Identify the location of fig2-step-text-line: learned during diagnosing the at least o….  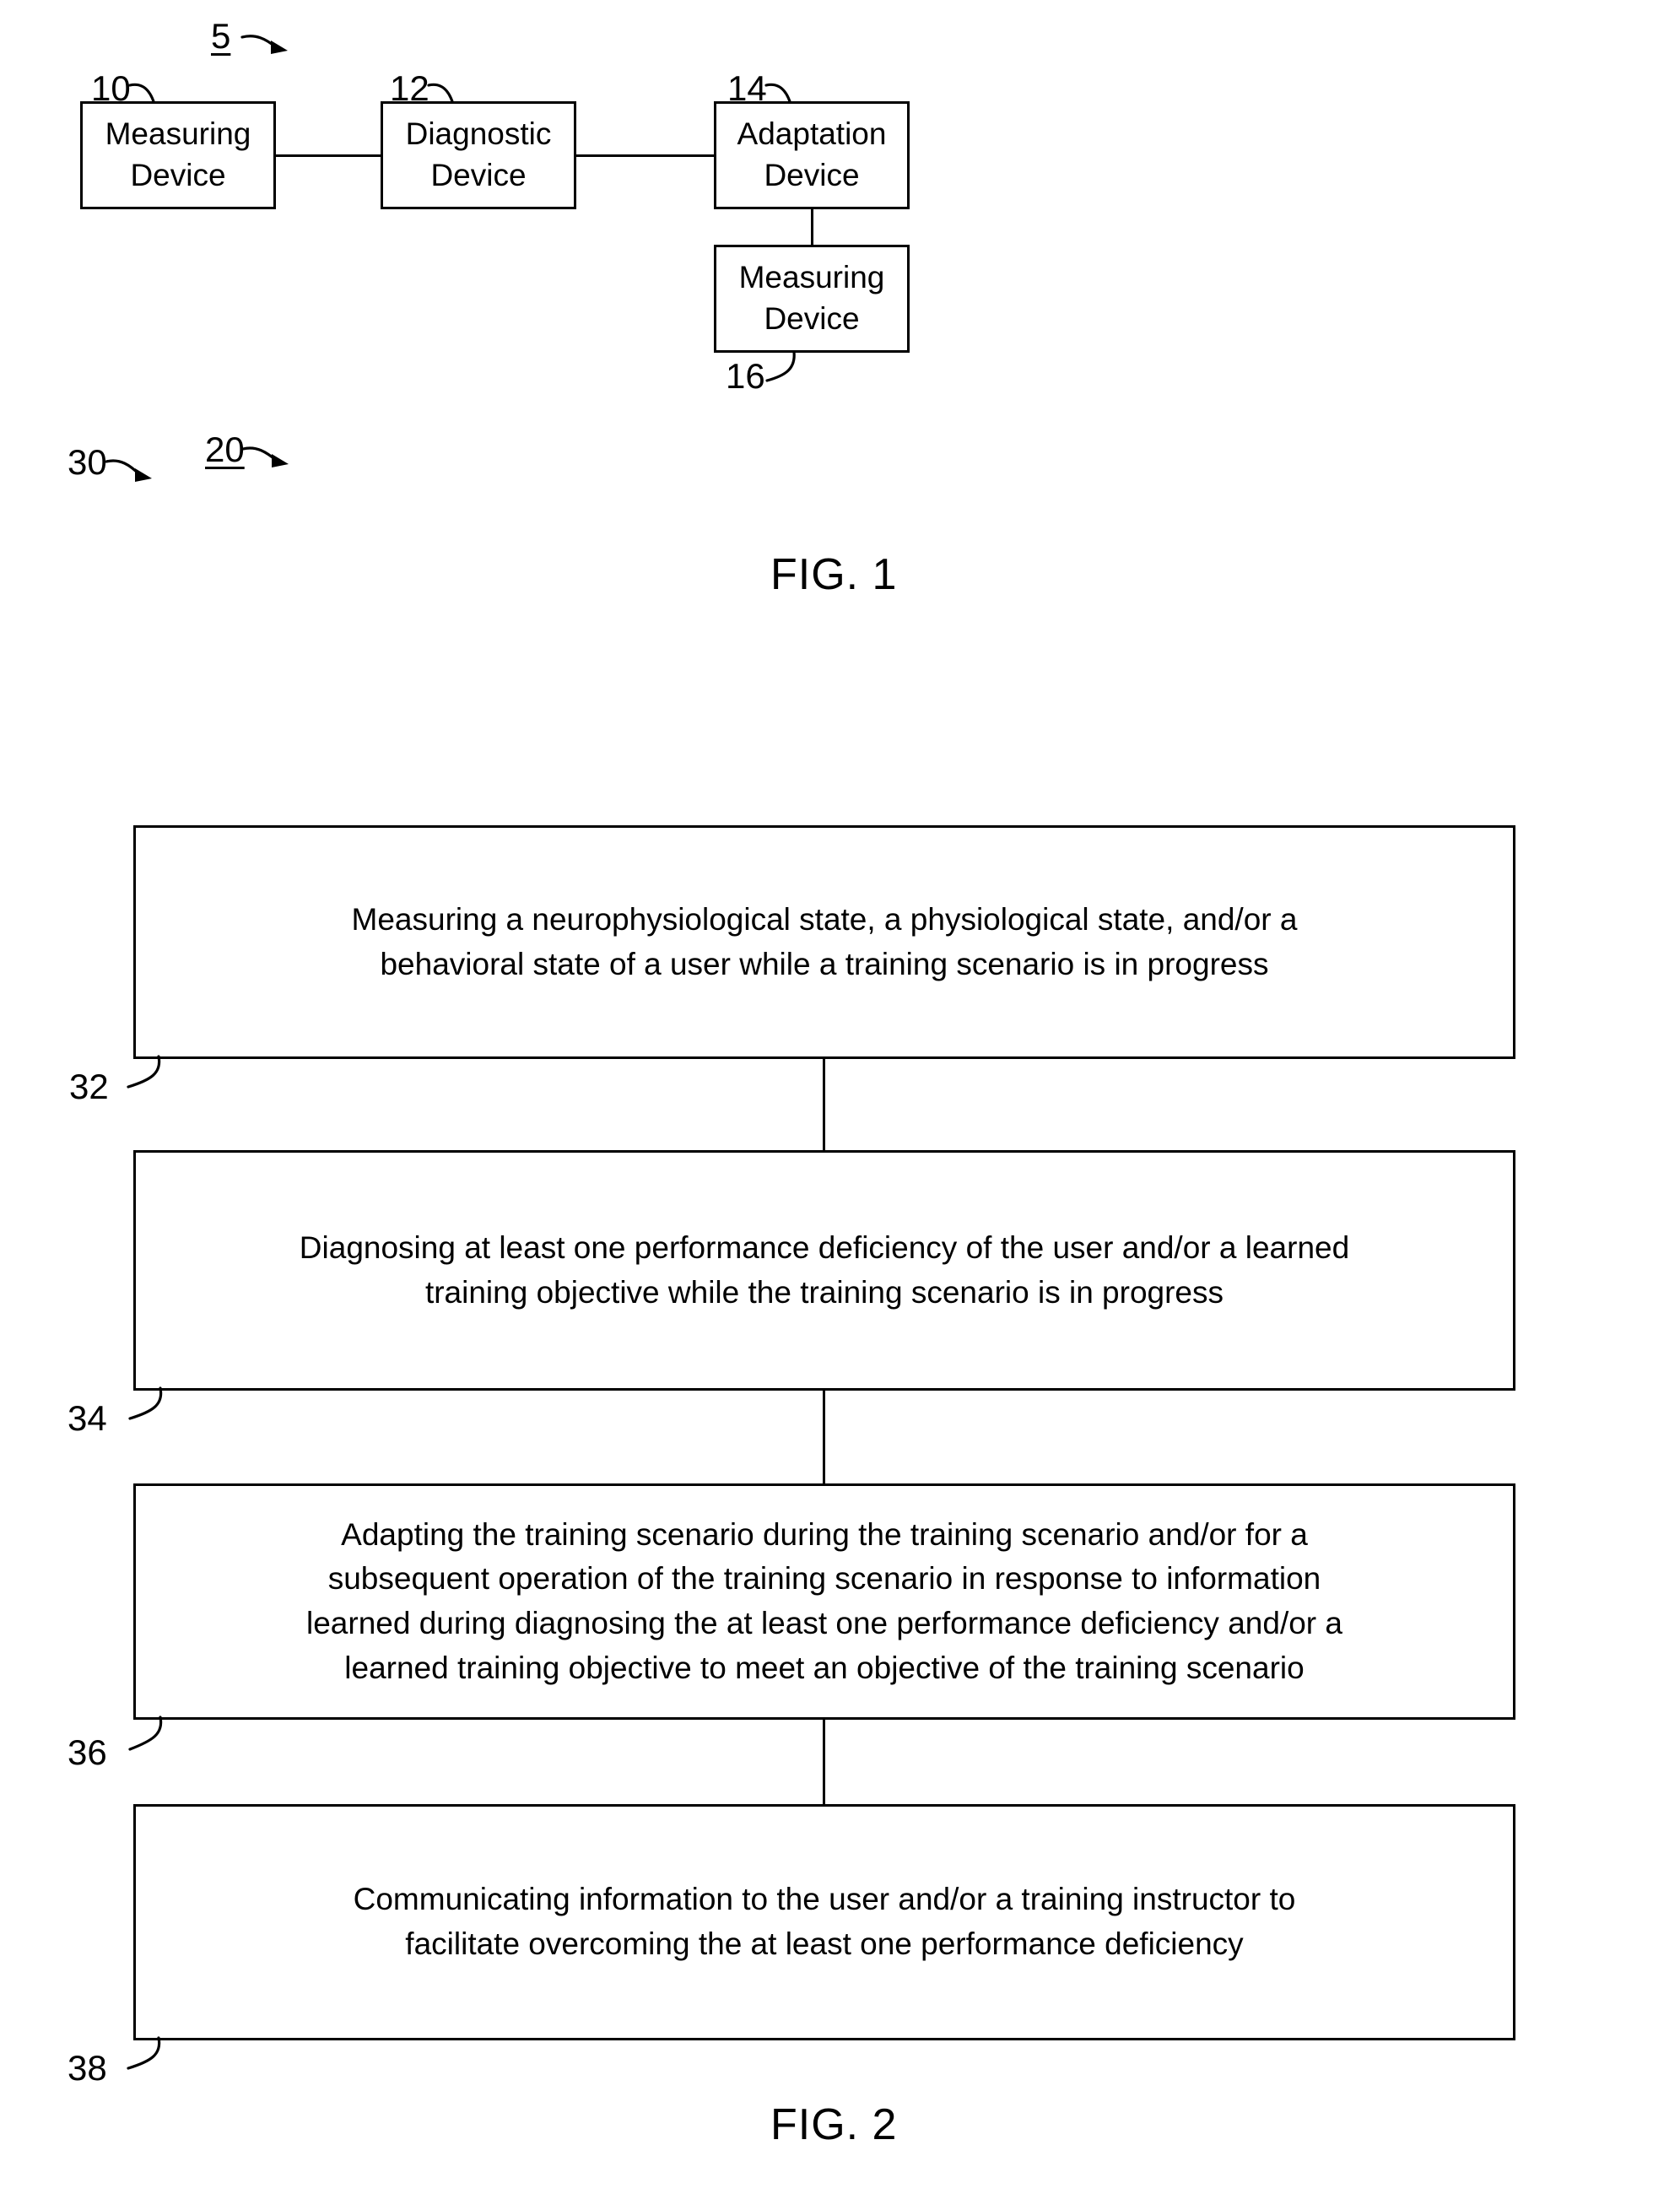
(824, 1623).